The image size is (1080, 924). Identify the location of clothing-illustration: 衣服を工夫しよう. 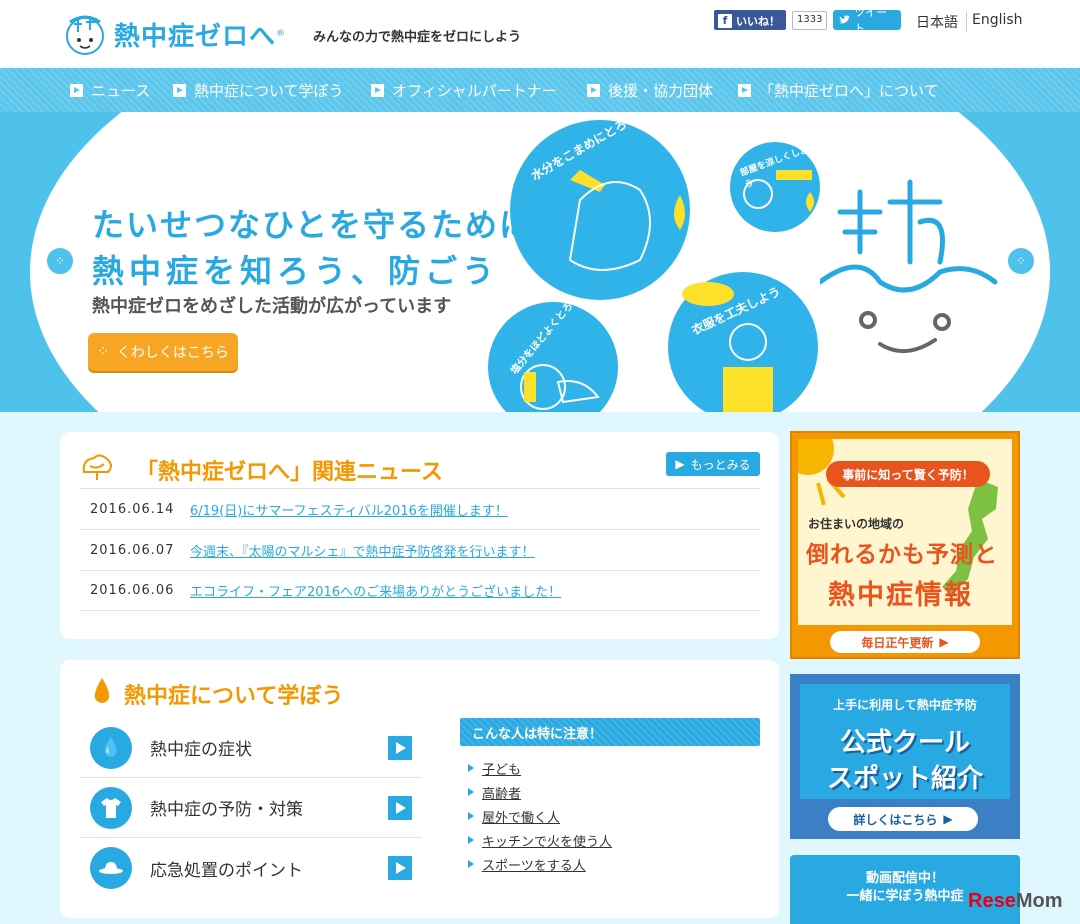
(743, 342).